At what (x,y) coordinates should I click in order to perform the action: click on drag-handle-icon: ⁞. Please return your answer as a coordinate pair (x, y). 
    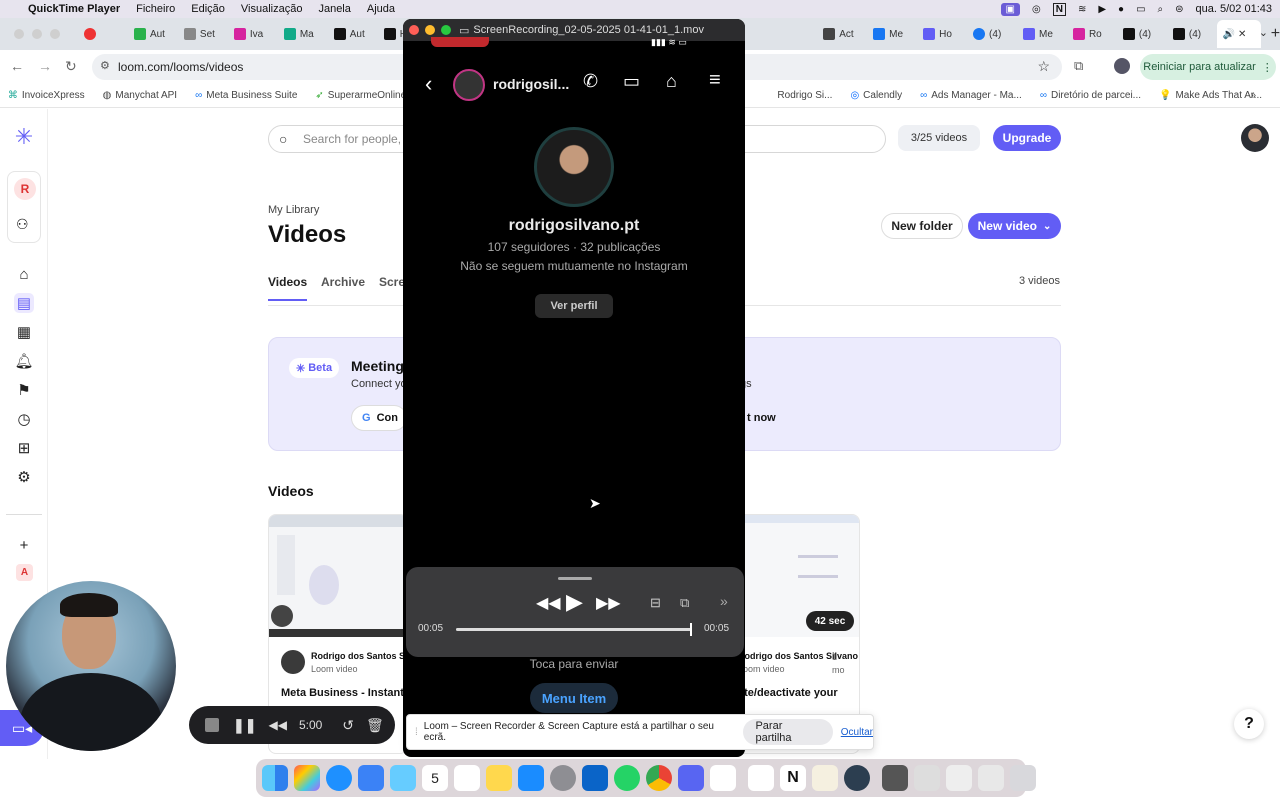
    Looking at the image, I should click on (416, 732).